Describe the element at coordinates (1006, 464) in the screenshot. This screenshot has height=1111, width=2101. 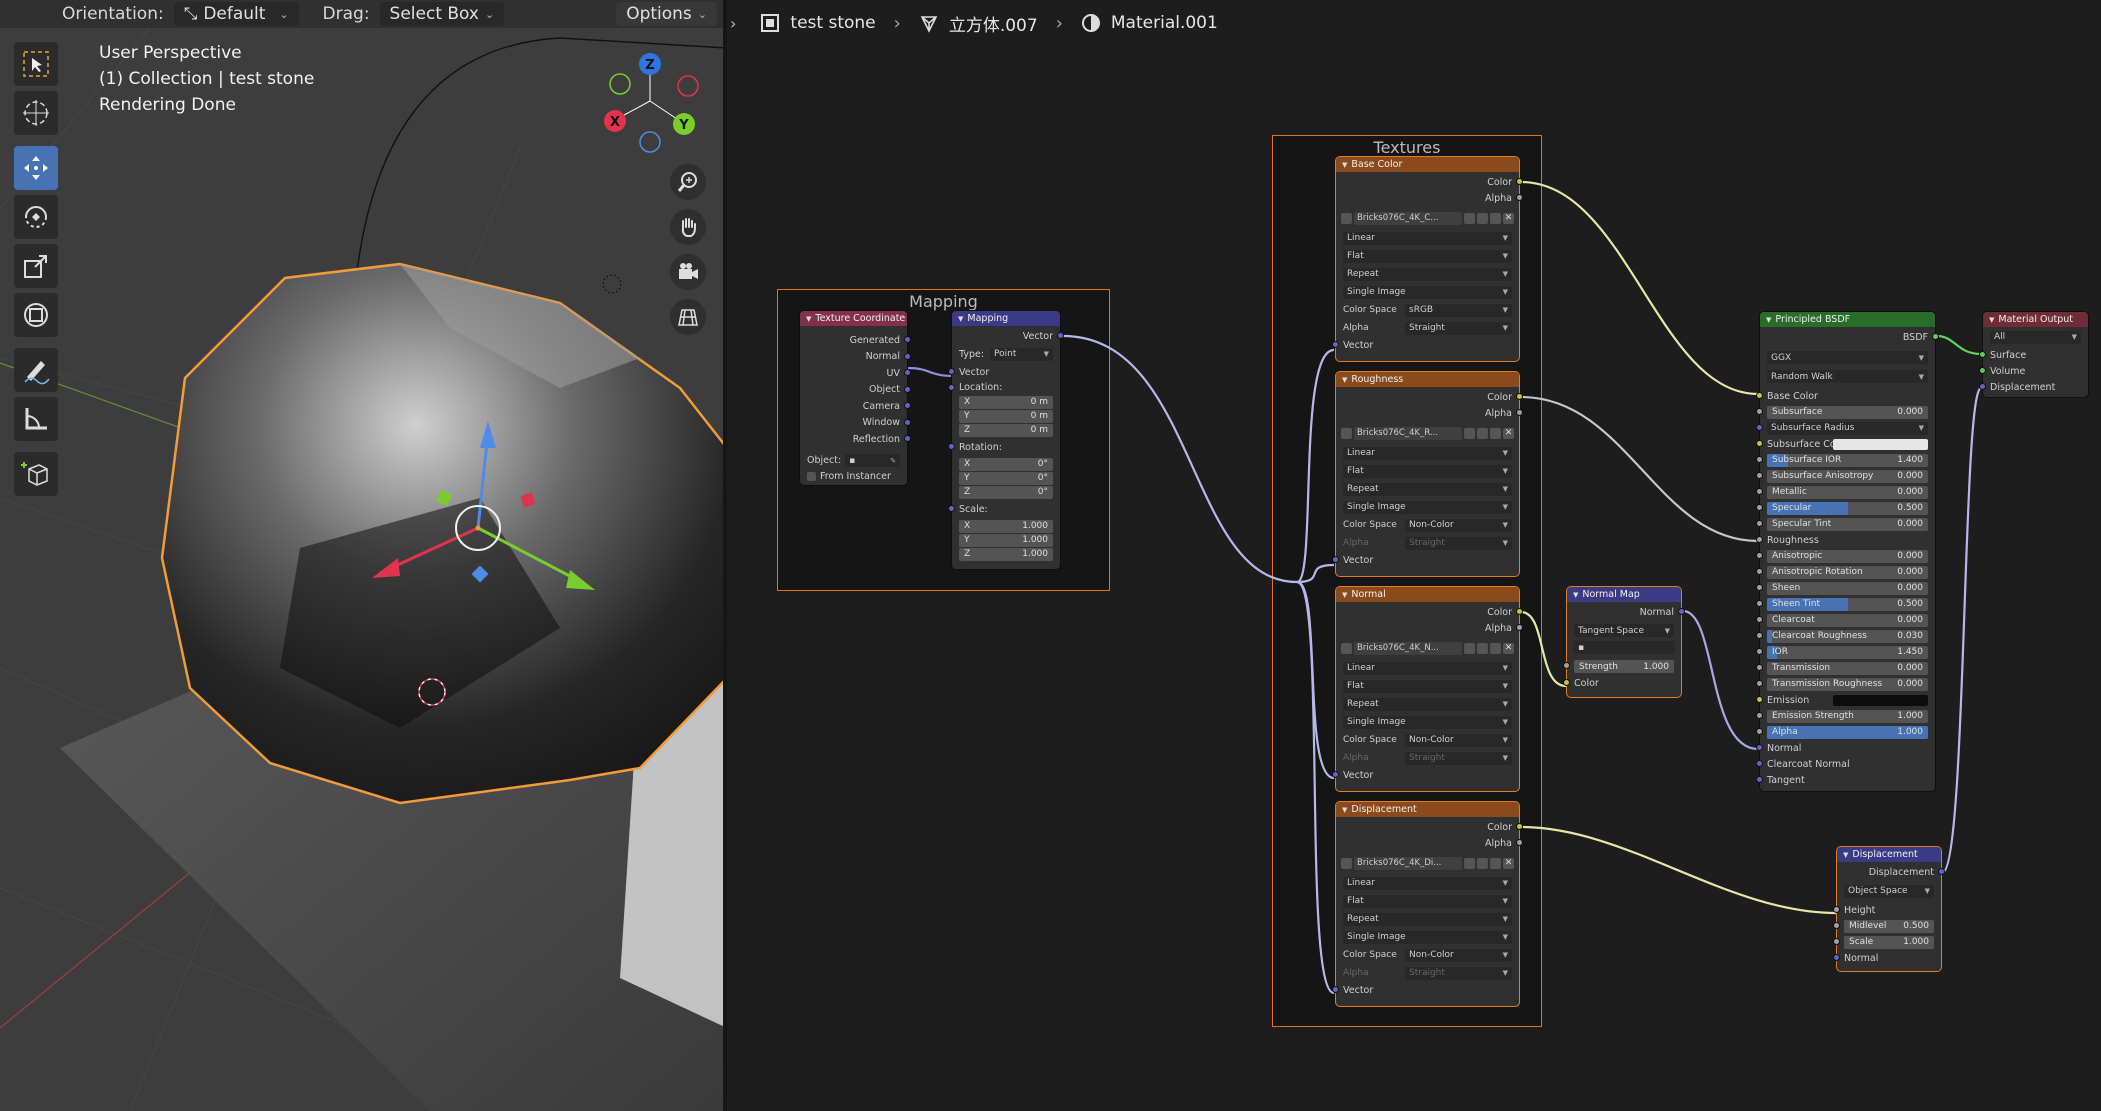
I see `rotation-x-field: X 0°` at that location.